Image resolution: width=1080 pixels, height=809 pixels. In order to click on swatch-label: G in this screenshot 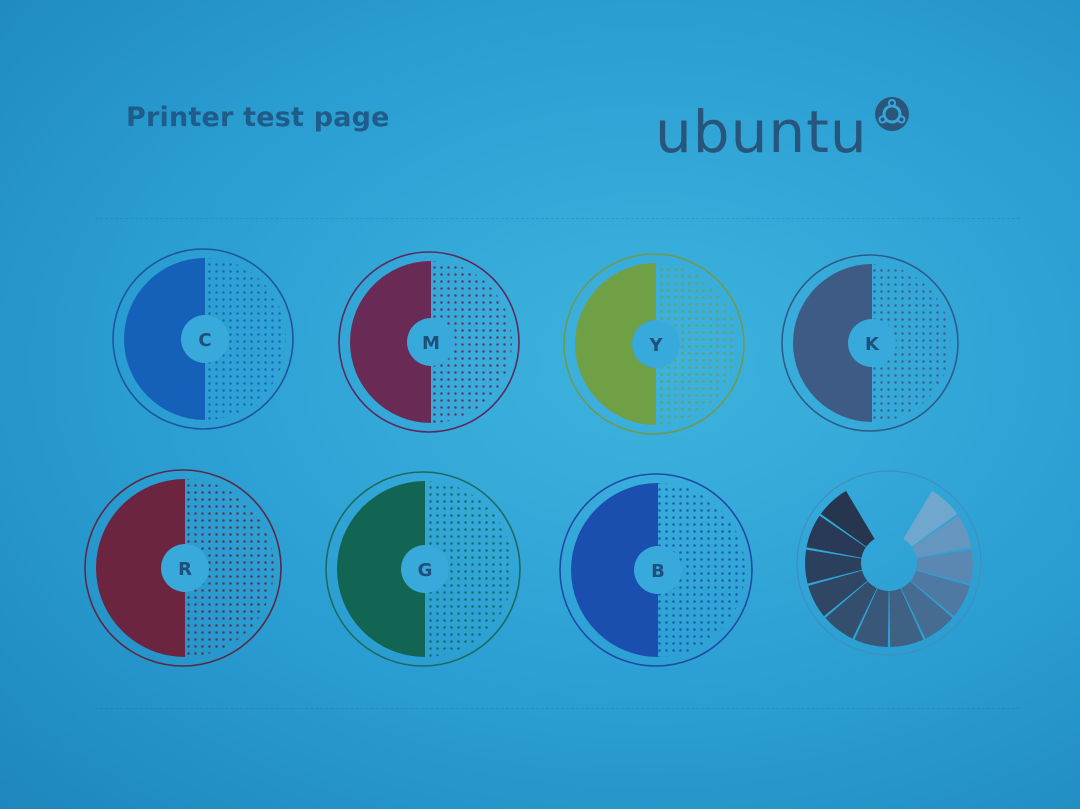, I will do `click(425, 570)`.